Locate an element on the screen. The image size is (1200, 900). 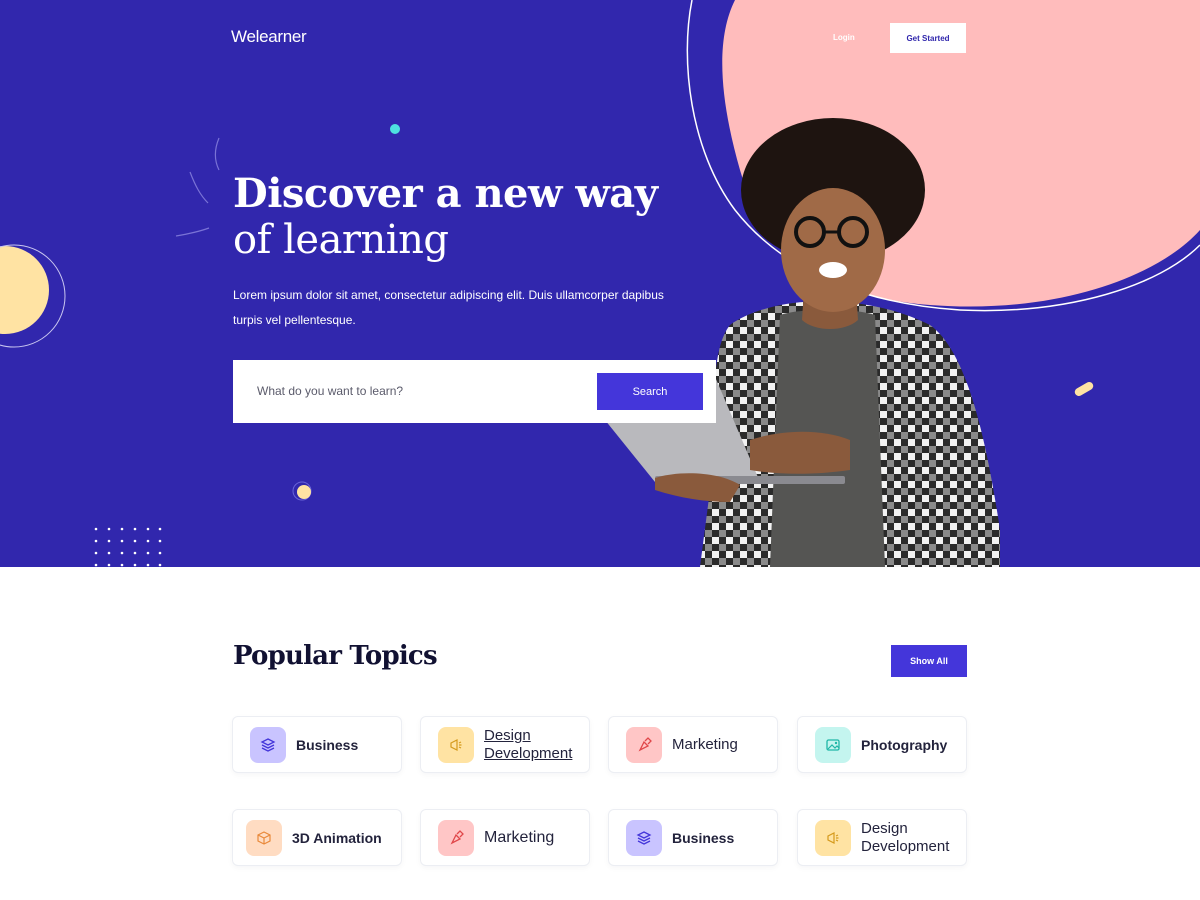
hero-headline: Discover a new way of learning is located at coordinates (445, 217).